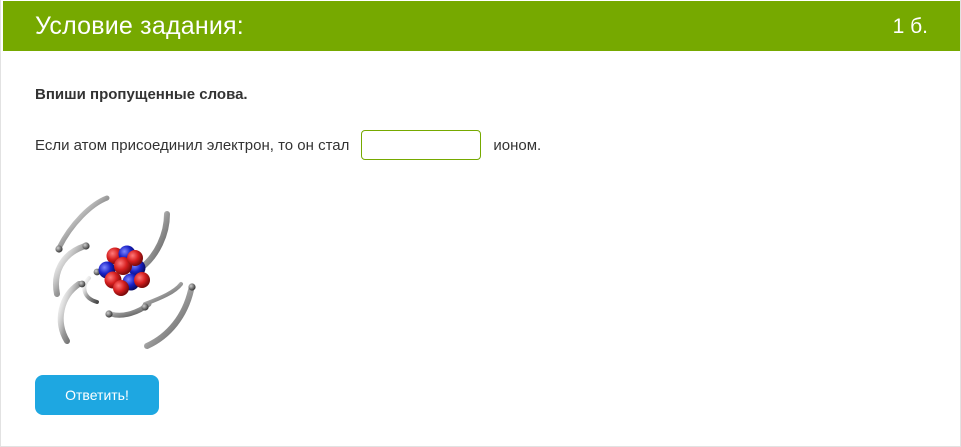  What do you see at coordinates (141, 94) in the screenshot?
I see `task-instruction: Впиши пропущенные слова.` at bounding box center [141, 94].